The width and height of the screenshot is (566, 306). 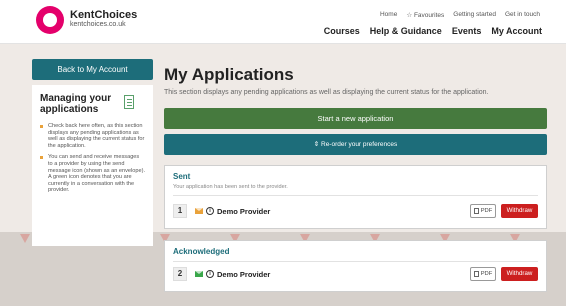 I want to click on preference-number: 1, so click(x=180, y=211).